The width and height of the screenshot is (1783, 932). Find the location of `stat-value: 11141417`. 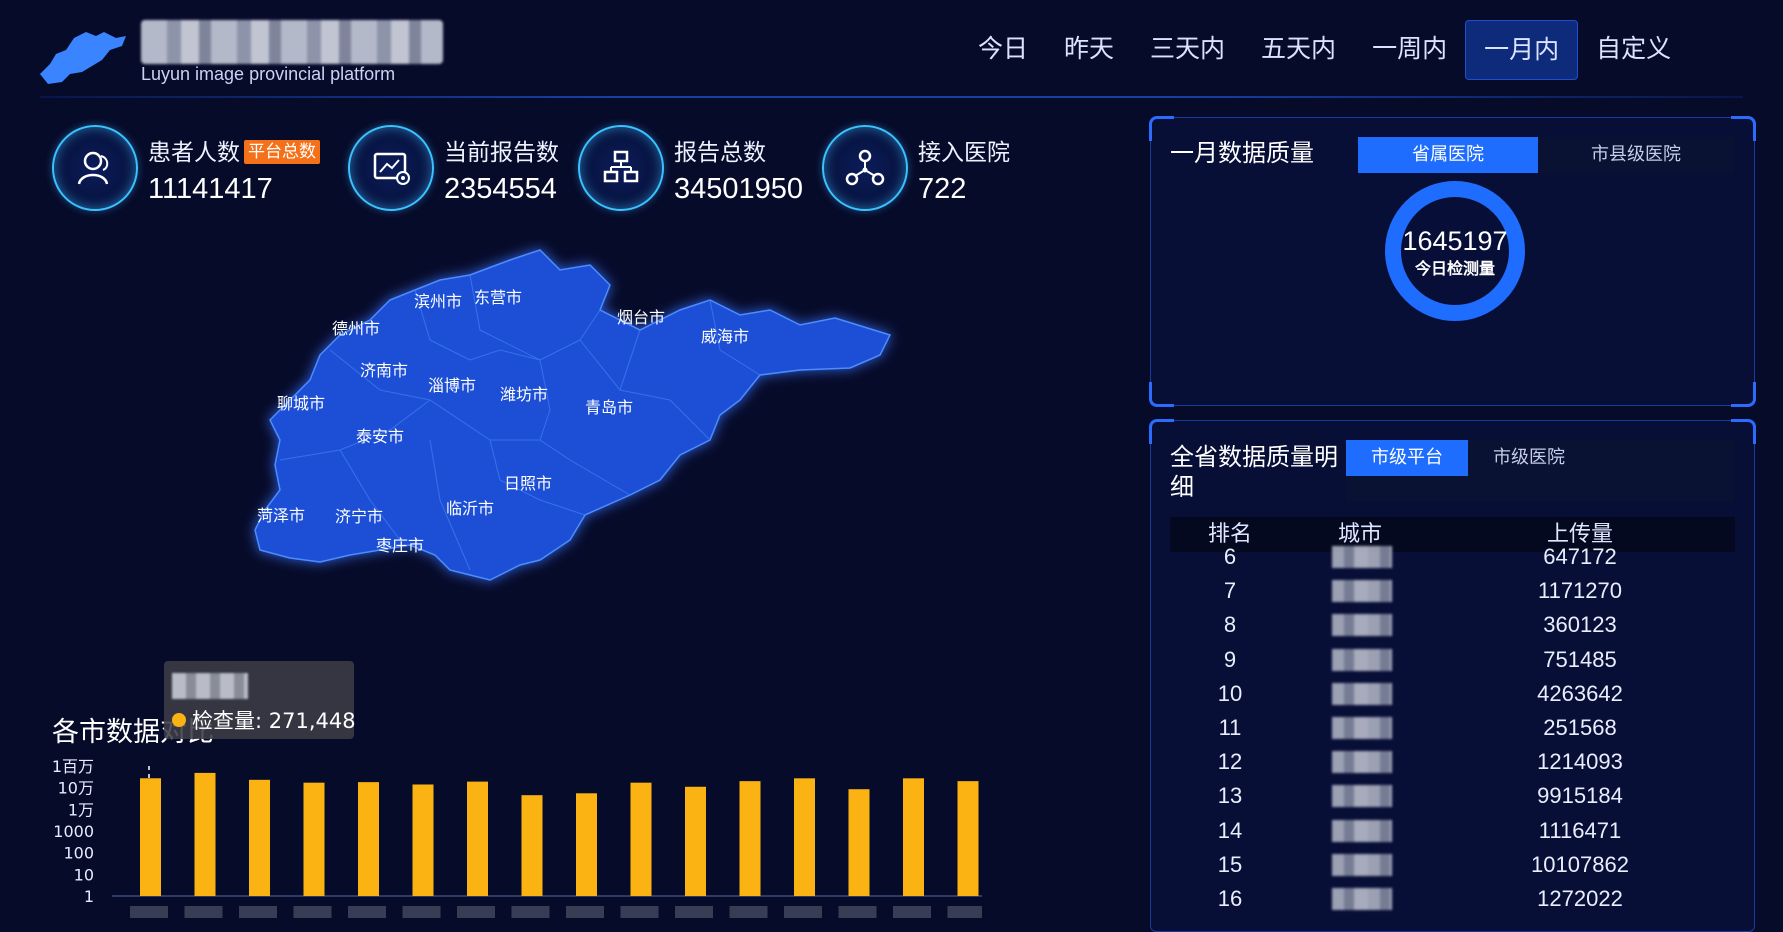

stat-value: 11141417 is located at coordinates (210, 189).